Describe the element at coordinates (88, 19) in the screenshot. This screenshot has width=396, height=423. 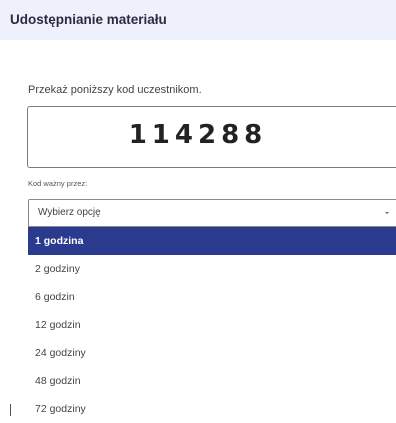
I see `dialog-title: Udostępnianie materiału` at that location.